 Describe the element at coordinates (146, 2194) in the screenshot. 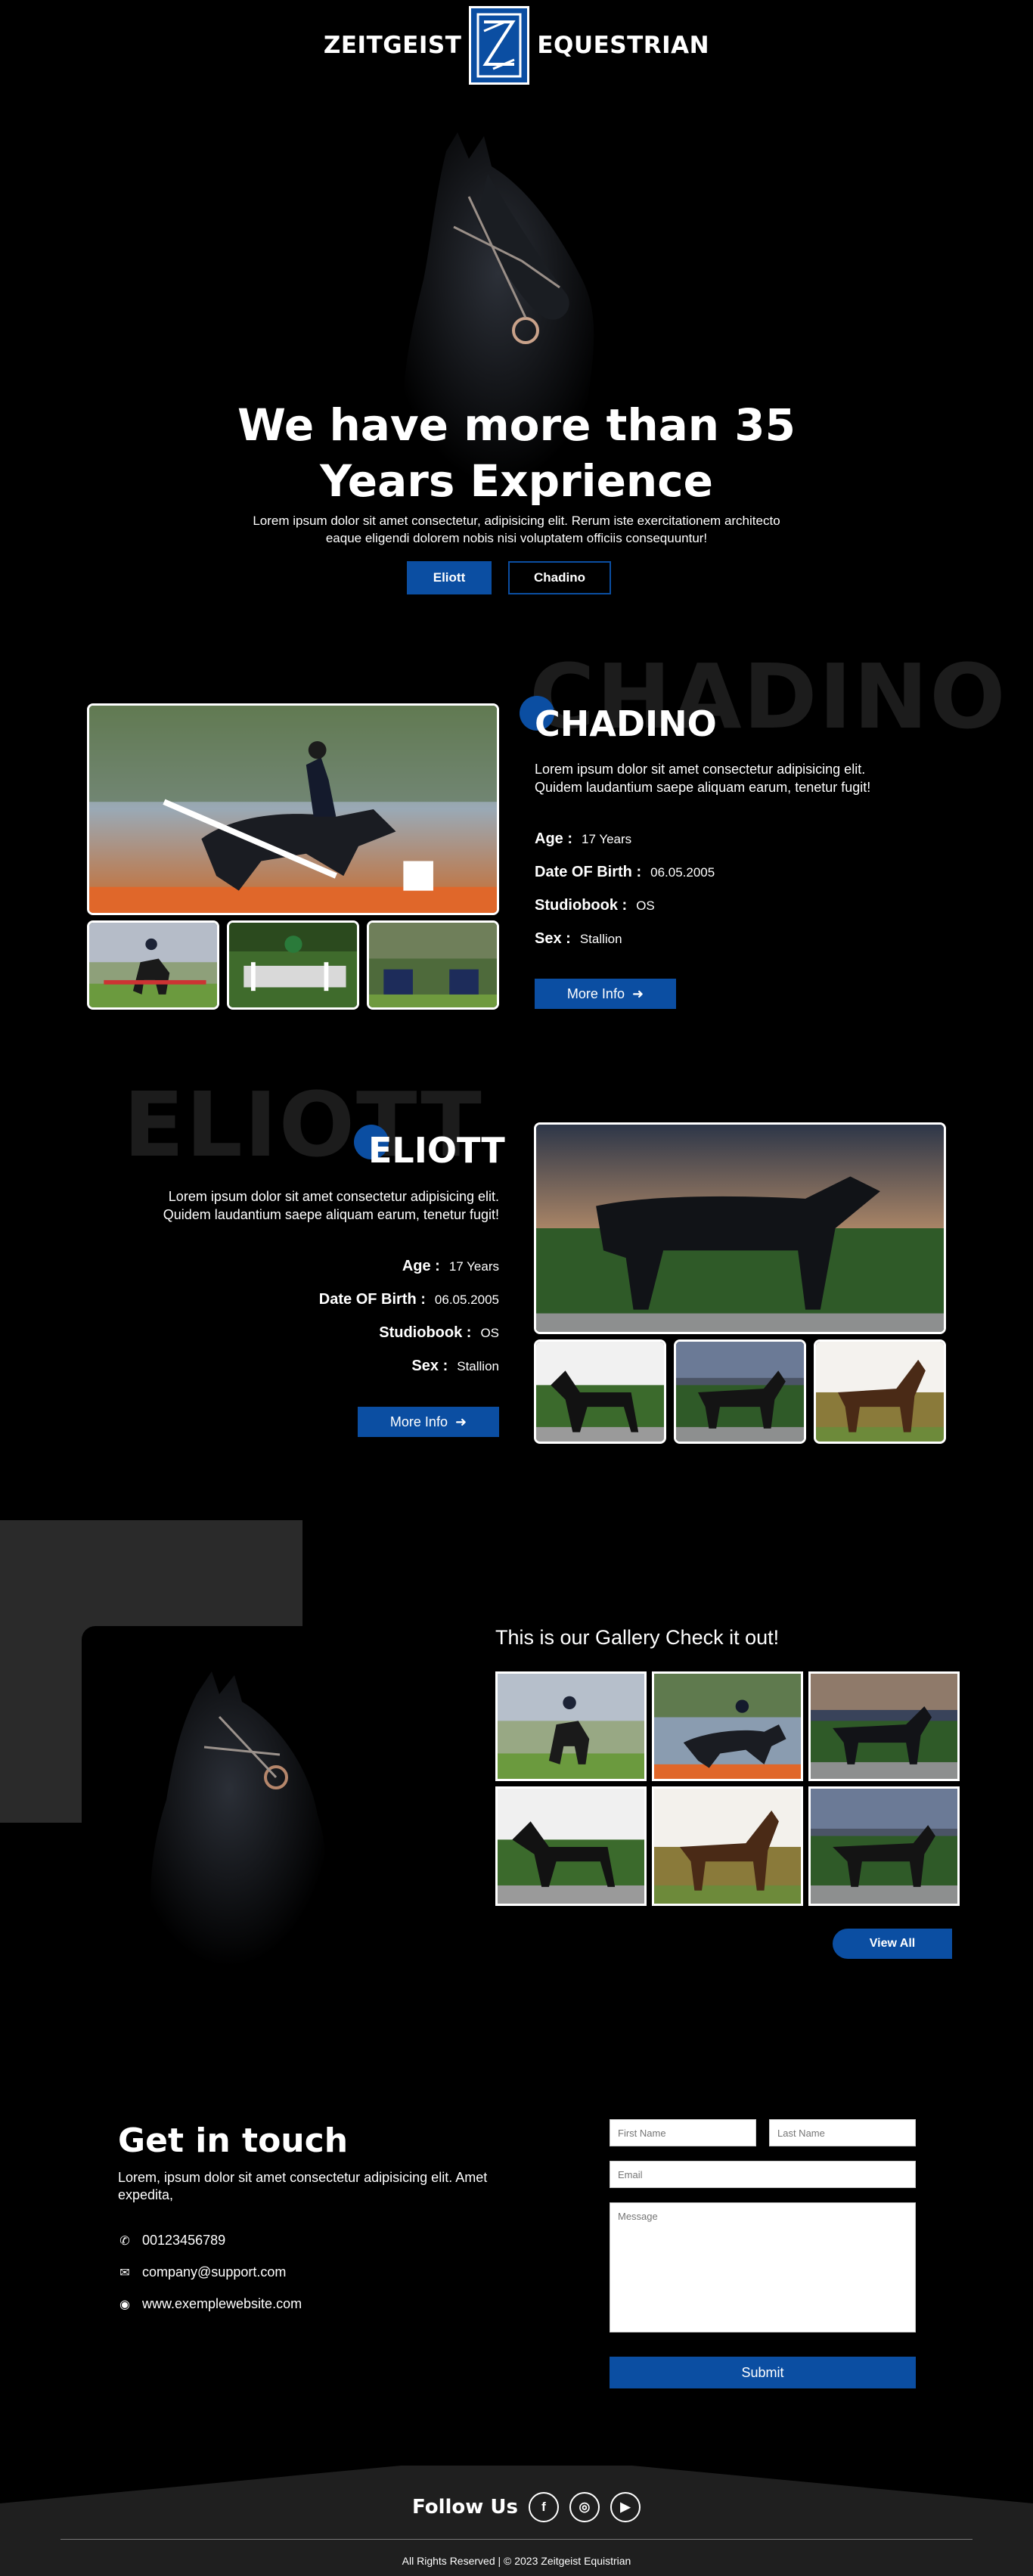

I see `contact-desc-line2: expedita,` at that location.